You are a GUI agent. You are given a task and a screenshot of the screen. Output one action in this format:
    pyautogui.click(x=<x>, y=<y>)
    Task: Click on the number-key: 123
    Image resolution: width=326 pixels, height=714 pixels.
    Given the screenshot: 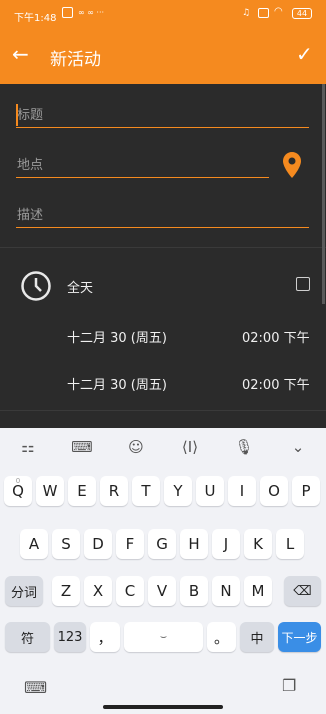 What is the action you would take?
    pyautogui.click(x=70, y=637)
    